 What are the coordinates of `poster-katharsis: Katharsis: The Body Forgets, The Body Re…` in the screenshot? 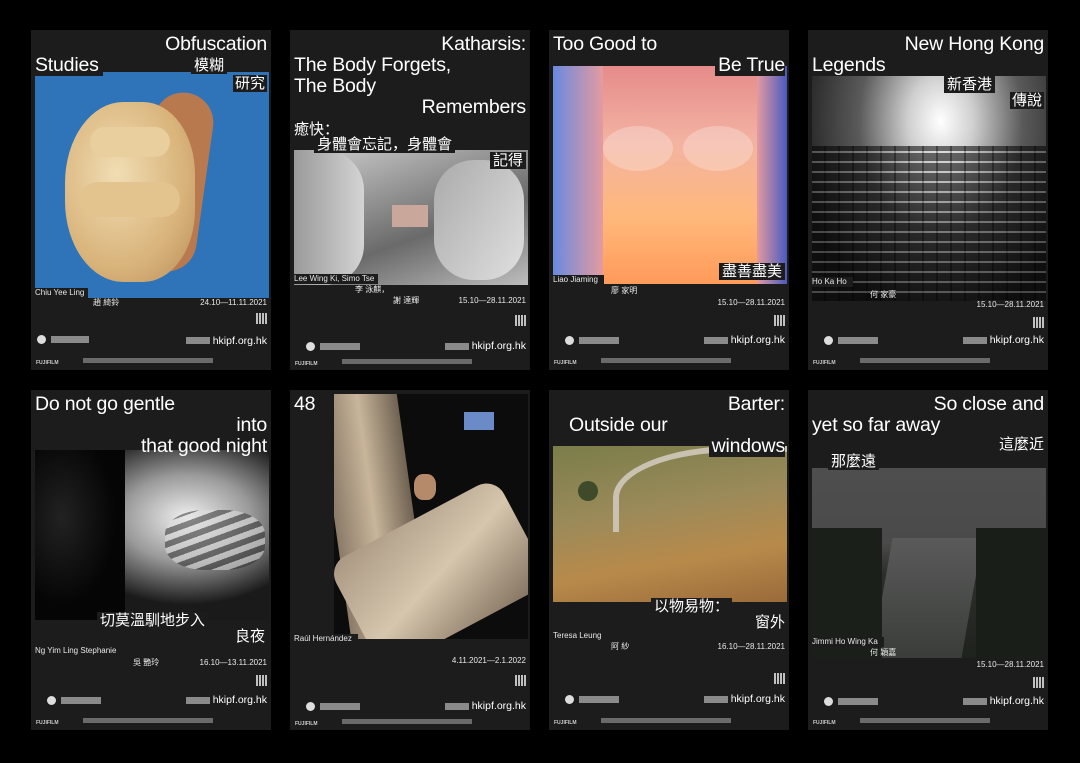 It's located at (410, 200).